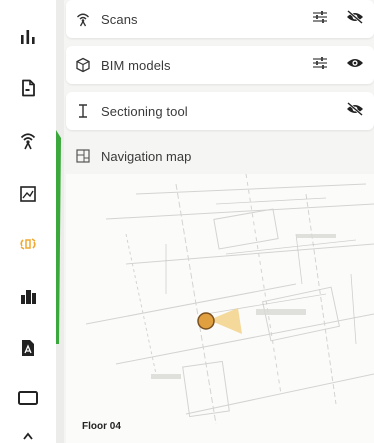  I want to click on navigation-map-header: Navigation map, so click(220, 156).